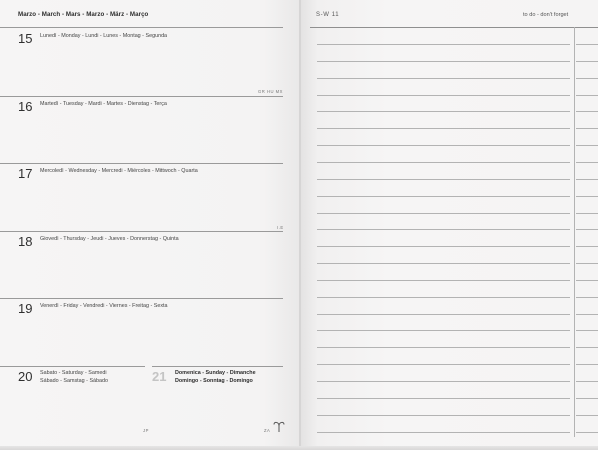 The height and width of the screenshot is (450, 598). What do you see at coordinates (74, 381) in the screenshot?
I see `day-names-saturday-2: Sábado - Samstag - Sábado` at bounding box center [74, 381].